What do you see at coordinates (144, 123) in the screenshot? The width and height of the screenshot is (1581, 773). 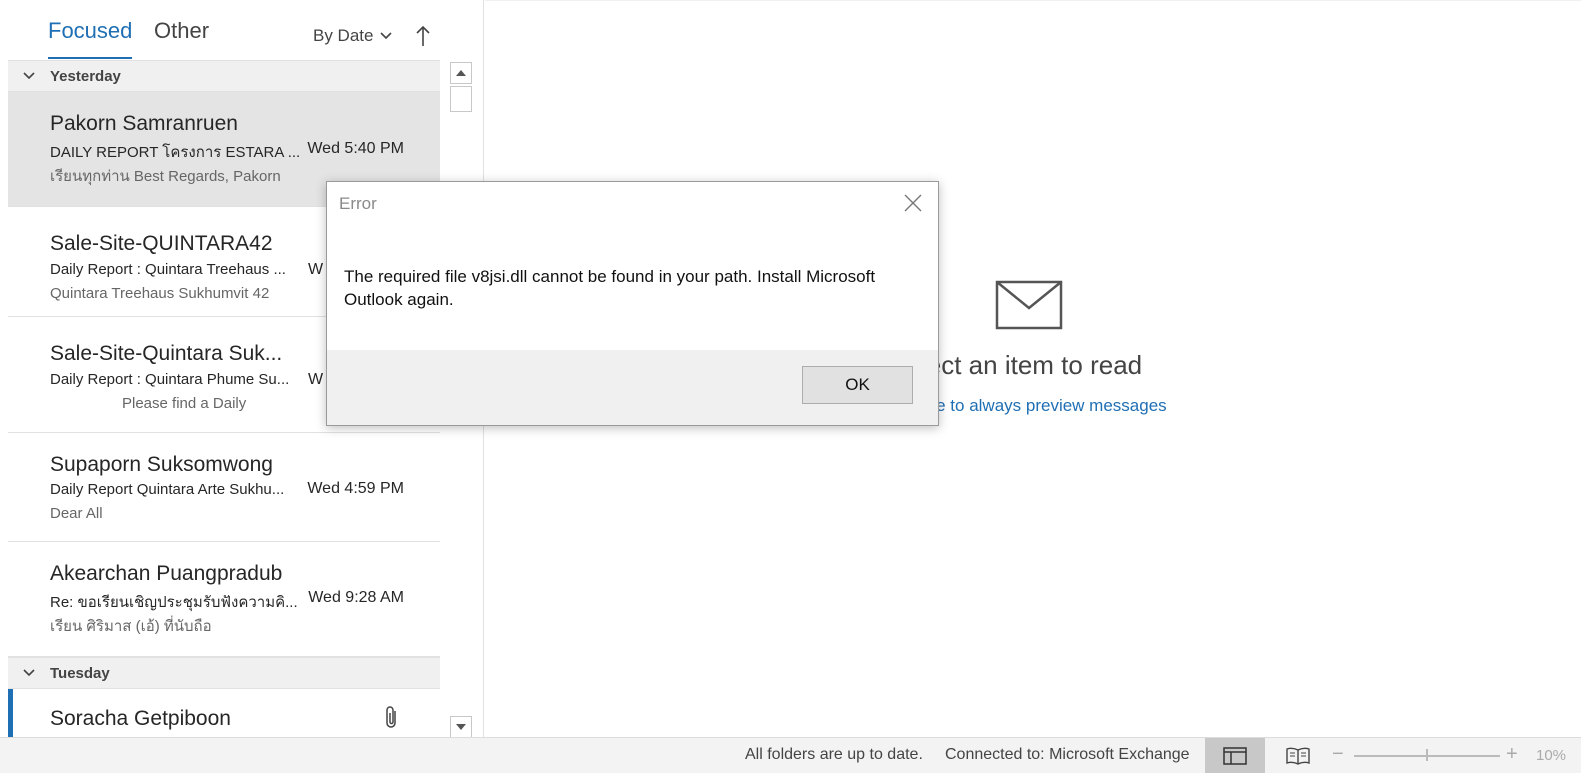 I see `message-sender: Pakorn Samranruen` at bounding box center [144, 123].